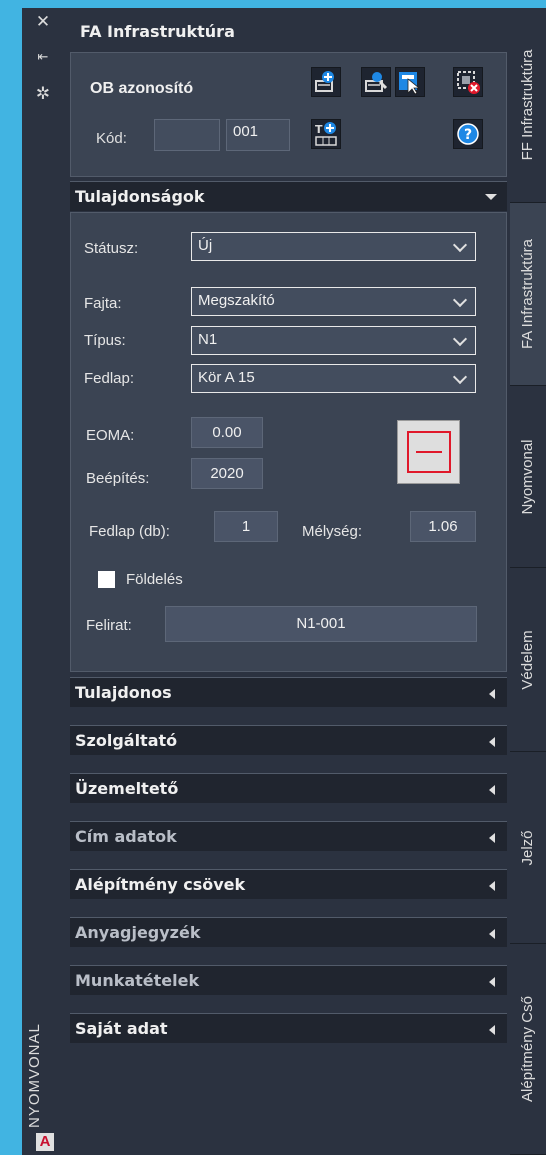 The image size is (546, 1155). What do you see at coordinates (123, 692) in the screenshot?
I see `section-title: Tulajdonos` at bounding box center [123, 692].